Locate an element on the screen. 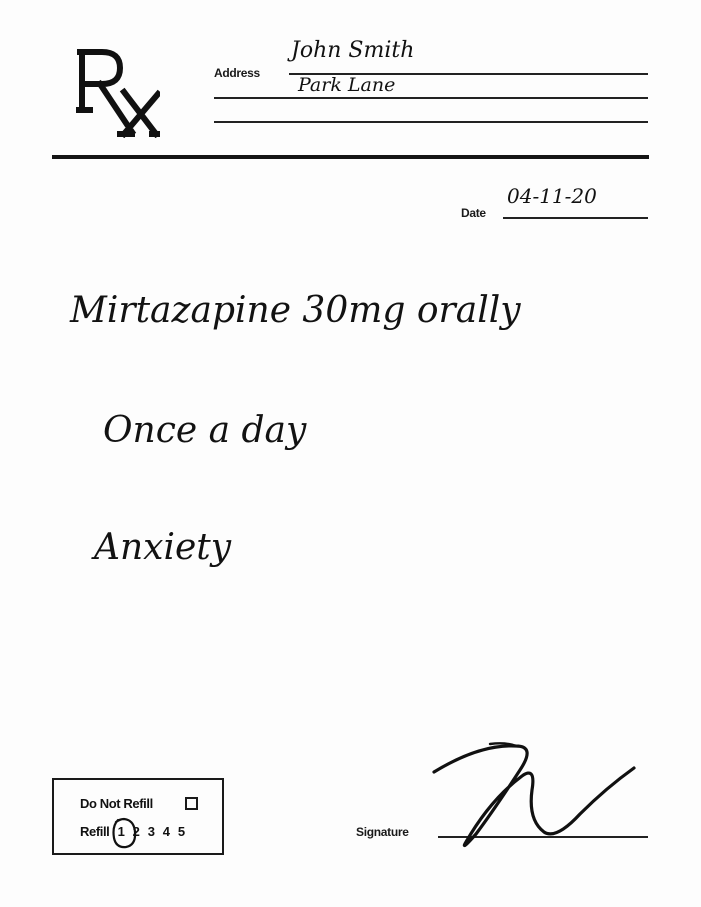 Image resolution: width=701 pixels, height=907 pixels. dosage-frequency-line: Once a day is located at coordinates (205, 430).